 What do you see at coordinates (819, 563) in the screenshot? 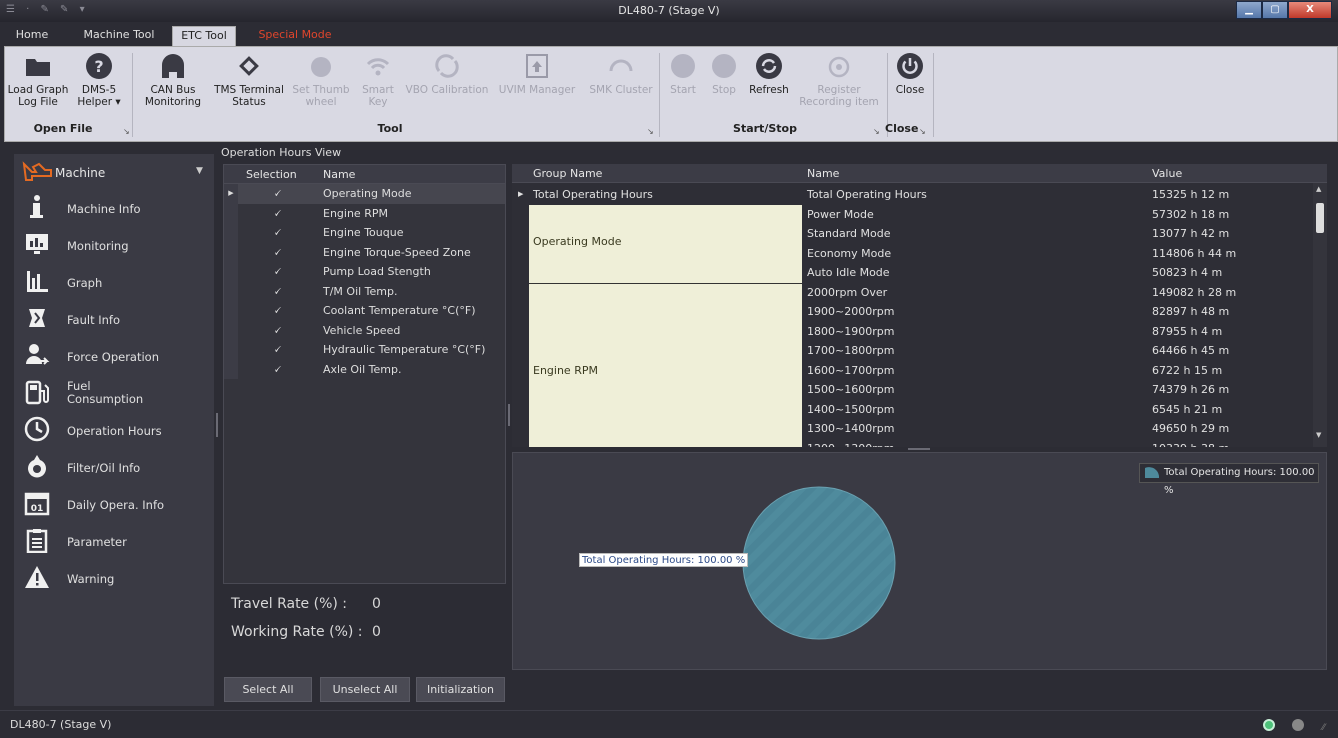
I see `pie-slice-total-operating-hours` at bounding box center [819, 563].